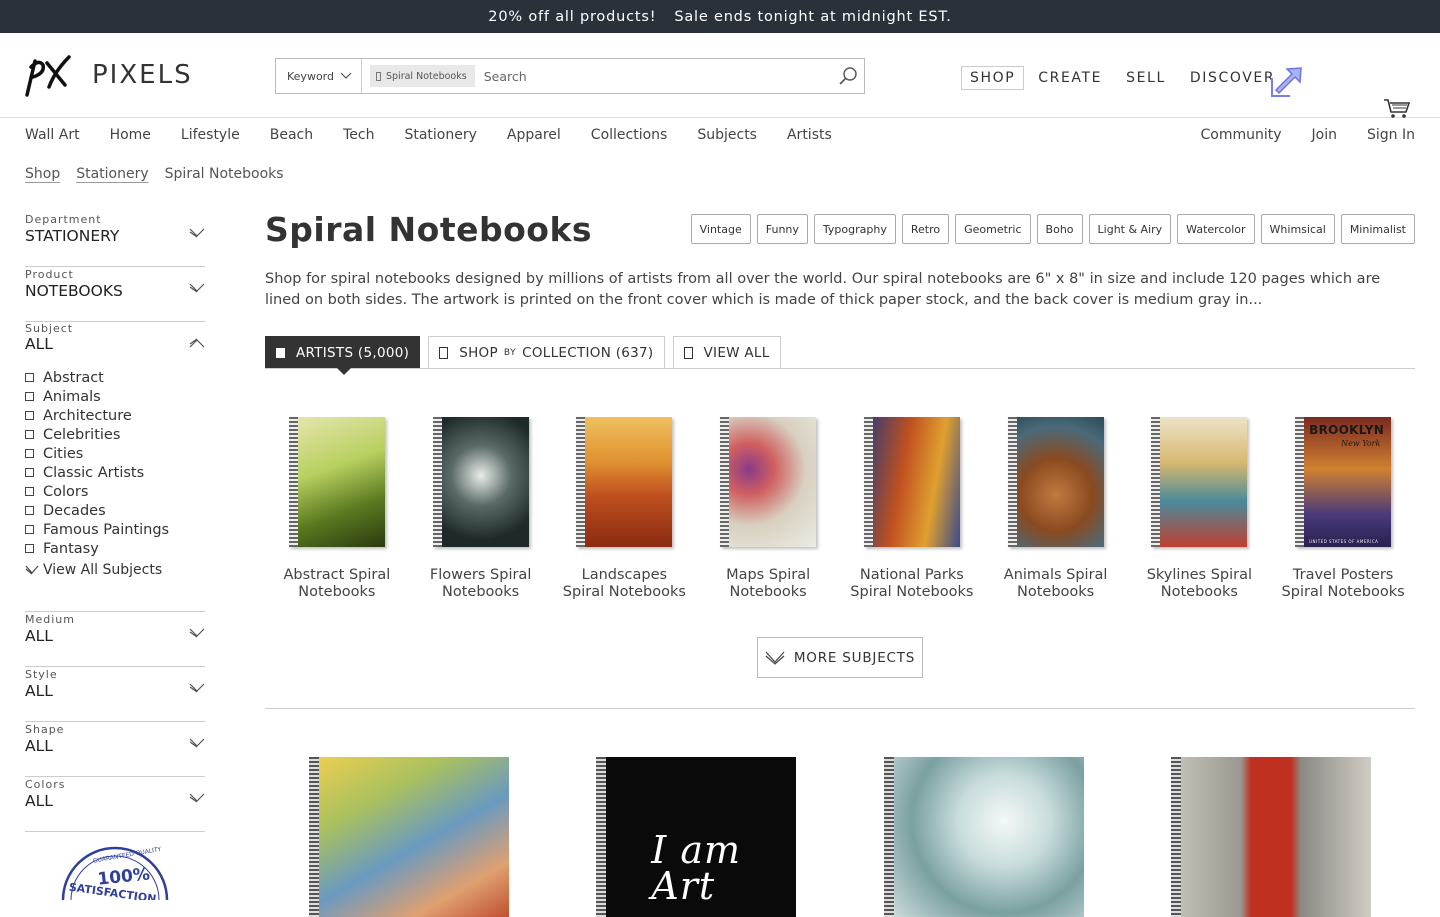 This screenshot has height=917, width=1440. I want to click on search-filter-chip: Spiral Notebooks, so click(422, 76).